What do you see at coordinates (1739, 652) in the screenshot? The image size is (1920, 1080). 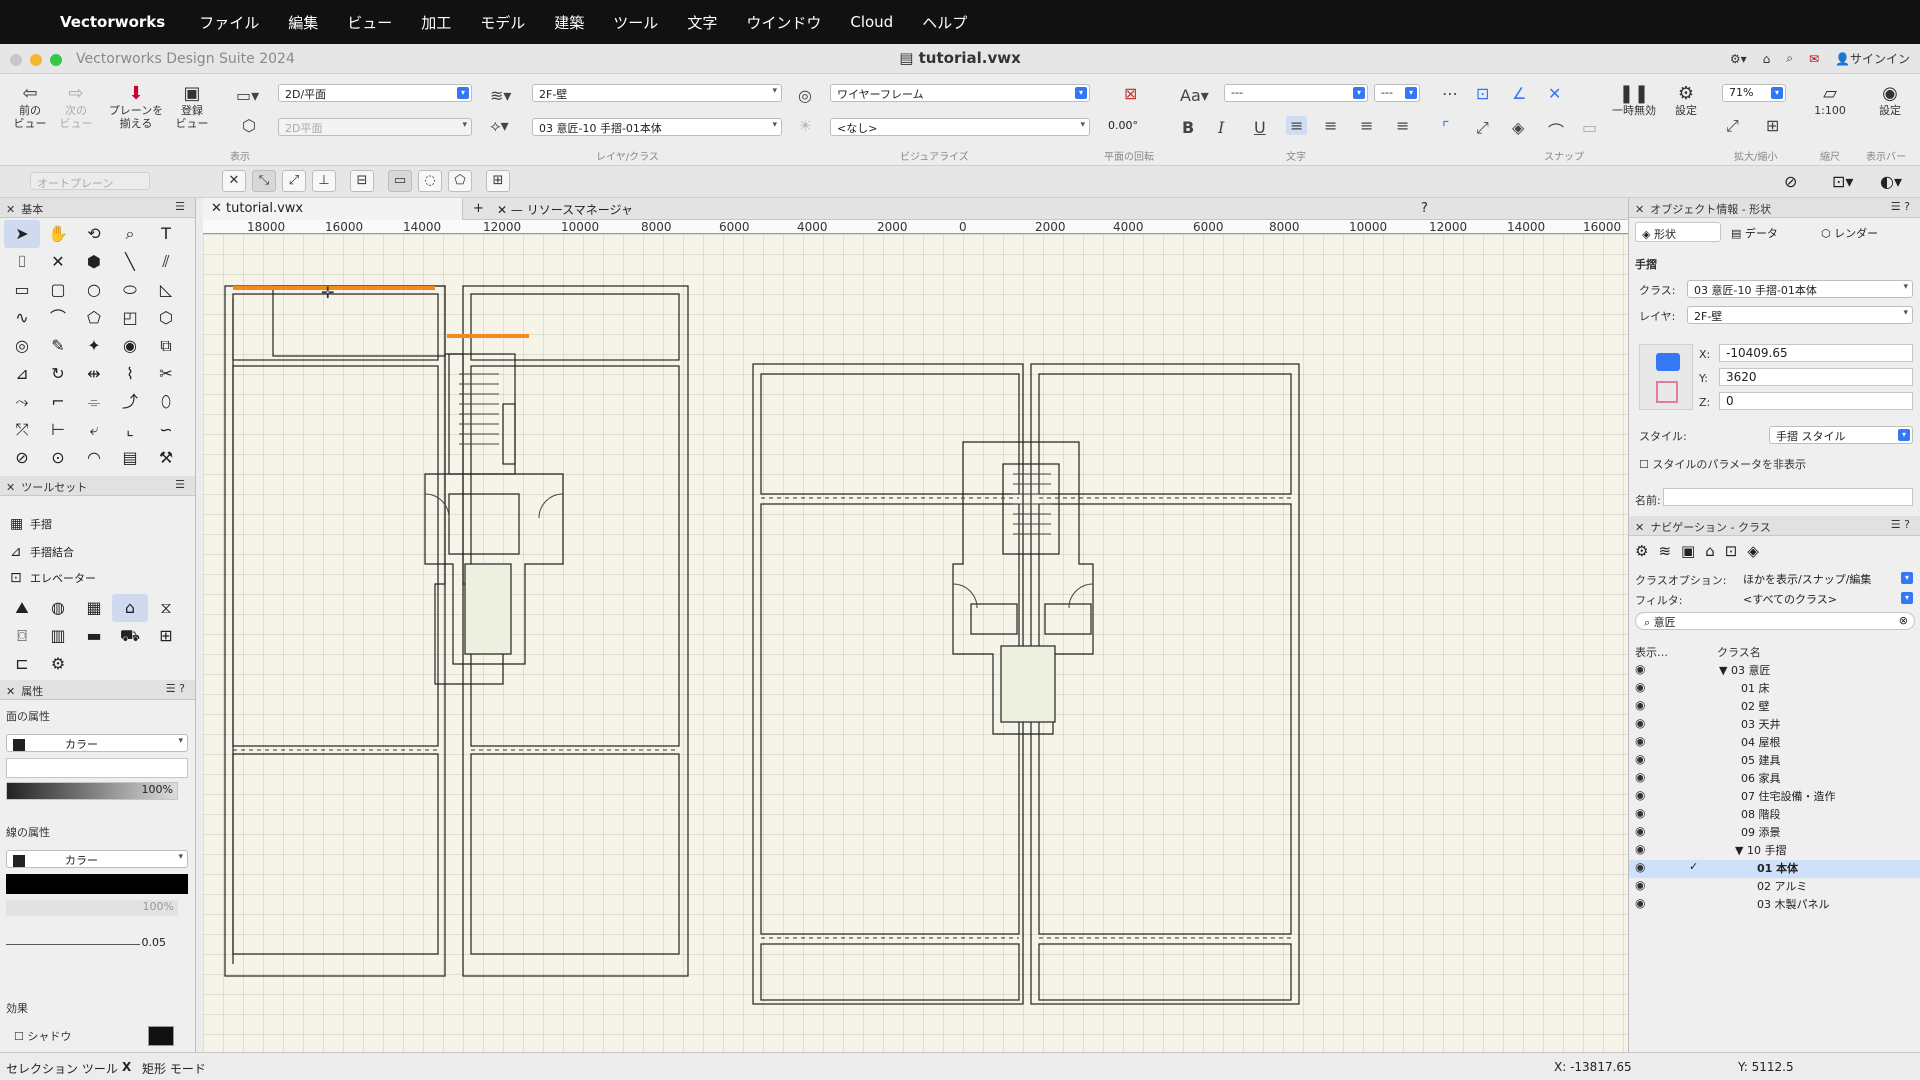 I see `col-name-header: クラス名` at bounding box center [1739, 652].